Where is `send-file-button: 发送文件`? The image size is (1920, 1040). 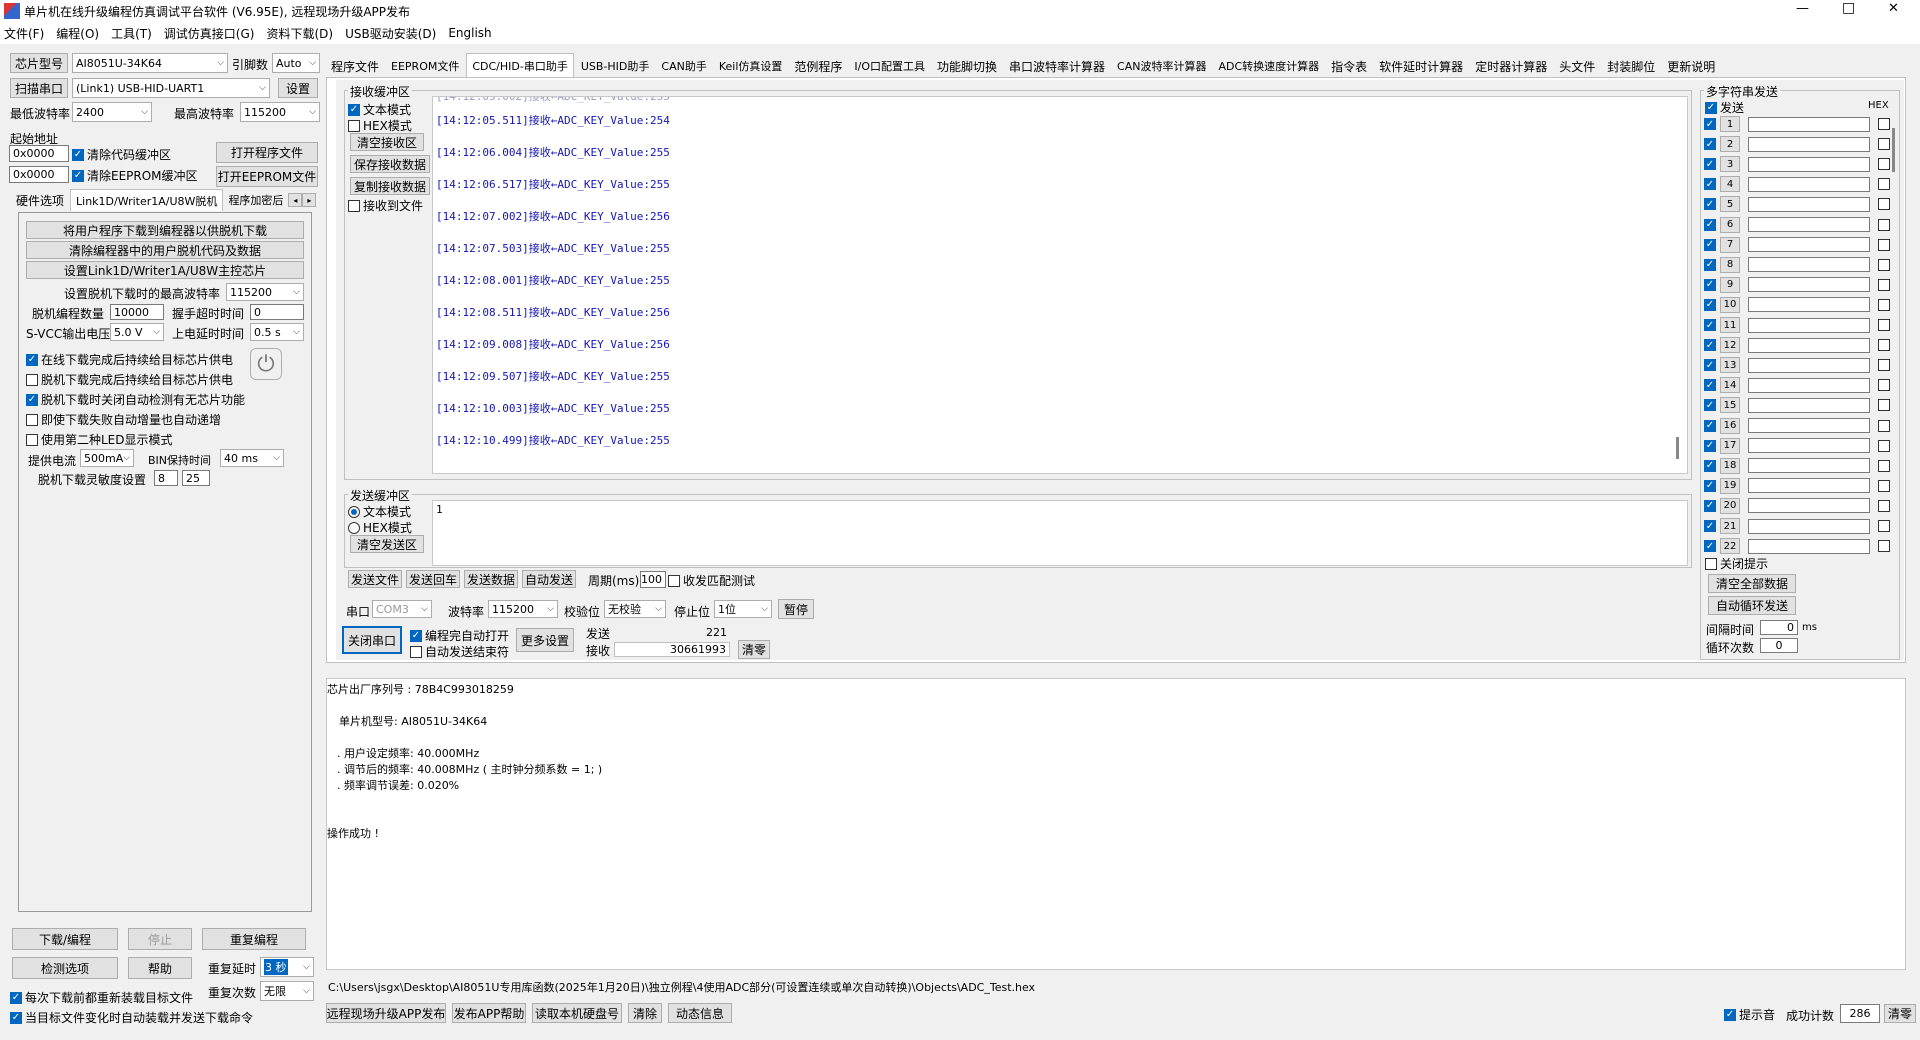
send-file-button: 发送文件 is located at coordinates (375, 579).